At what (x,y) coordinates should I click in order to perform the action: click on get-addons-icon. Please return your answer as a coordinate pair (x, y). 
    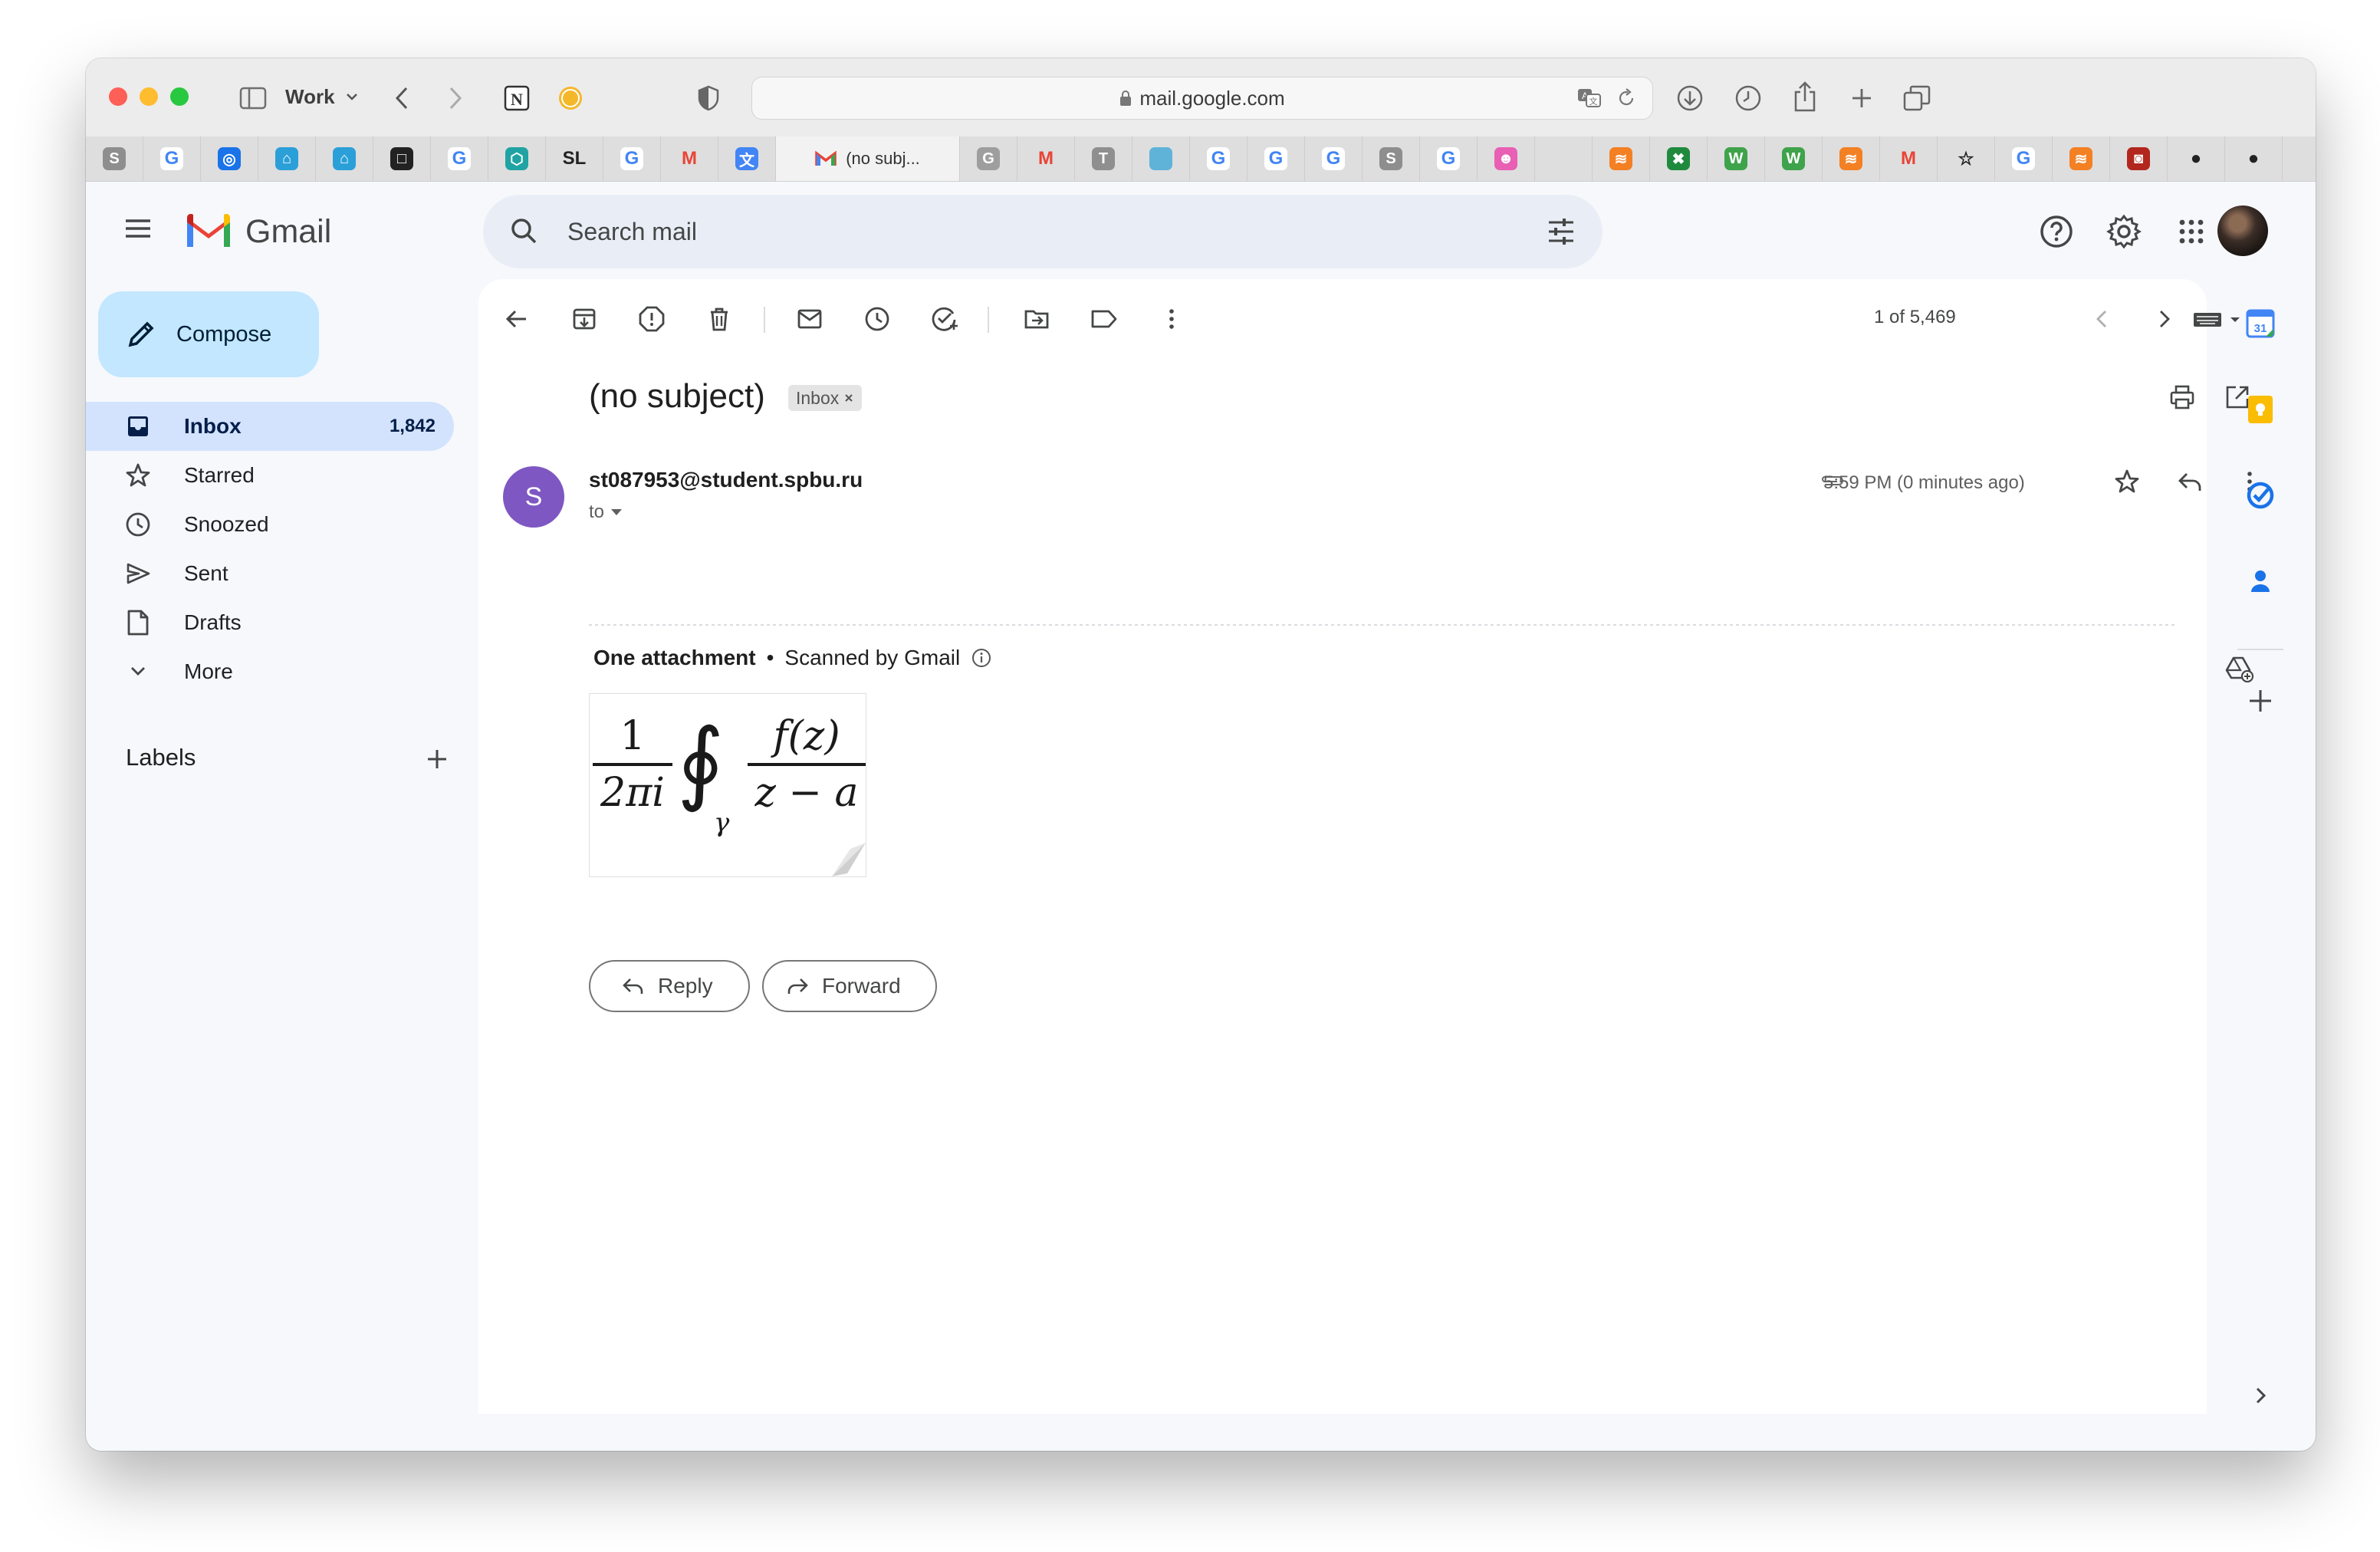
    Looking at the image, I should click on (2261, 700).